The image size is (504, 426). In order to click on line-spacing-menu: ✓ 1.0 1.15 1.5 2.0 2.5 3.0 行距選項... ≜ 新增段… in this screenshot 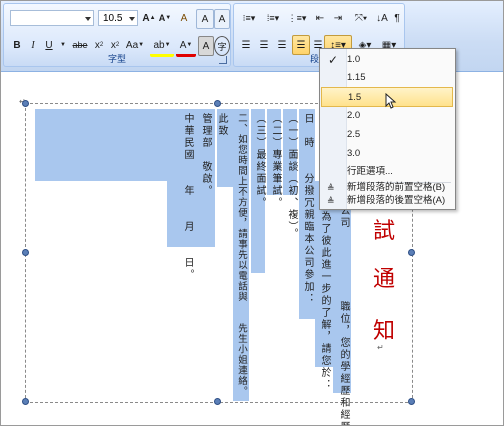, I will do `click(387, 129)`.